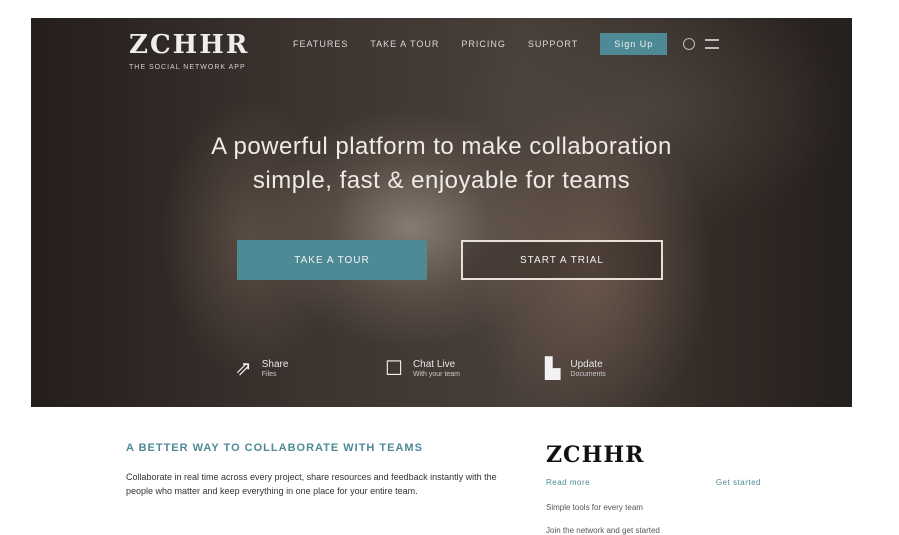 Image resolution: width=899 pixels, height=535 pixels. What do you see at coordinates (434, 364) in the screenshot?
I see `feature-title: Chat Live` at bounding box center [434, 364].